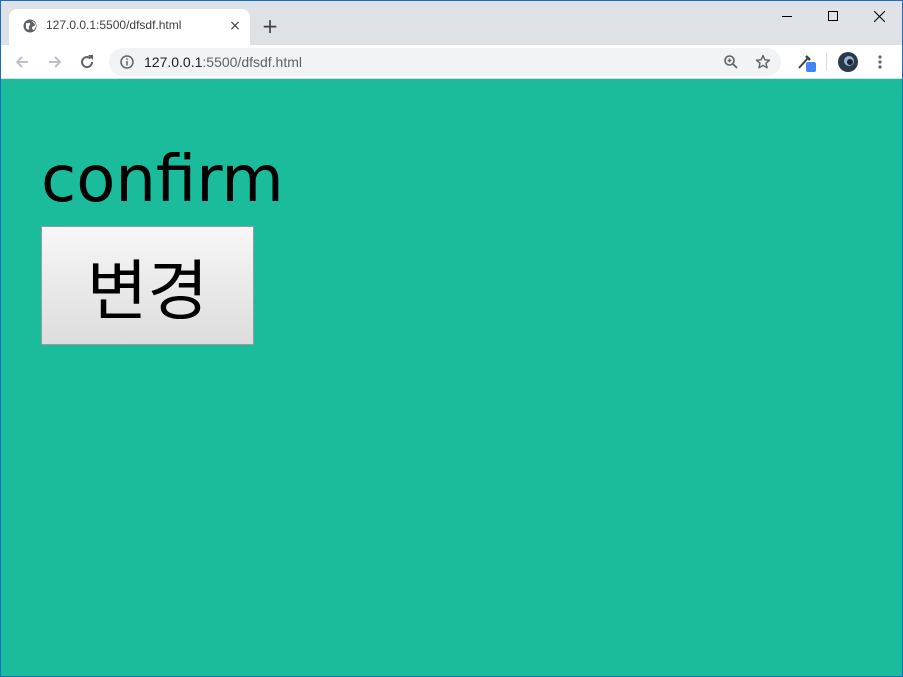 The height and width of the screenshot is (677, 903). I want to click on url-path: :5500/dfsdf.html, so click(252, 62).